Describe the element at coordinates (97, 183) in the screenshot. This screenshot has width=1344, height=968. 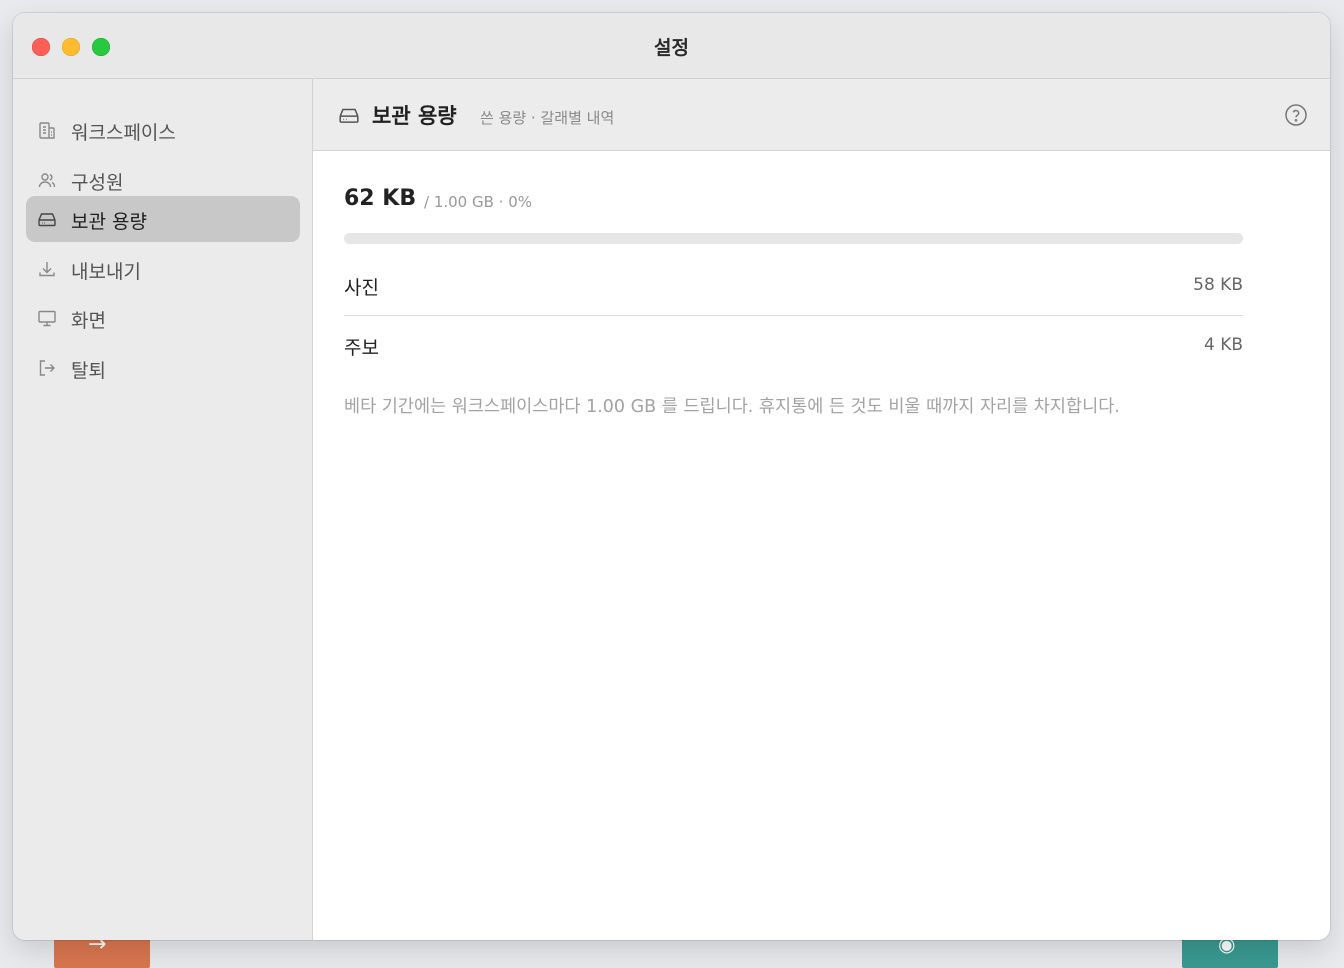
I see `sidebar-item-label: 구성원` at that location.